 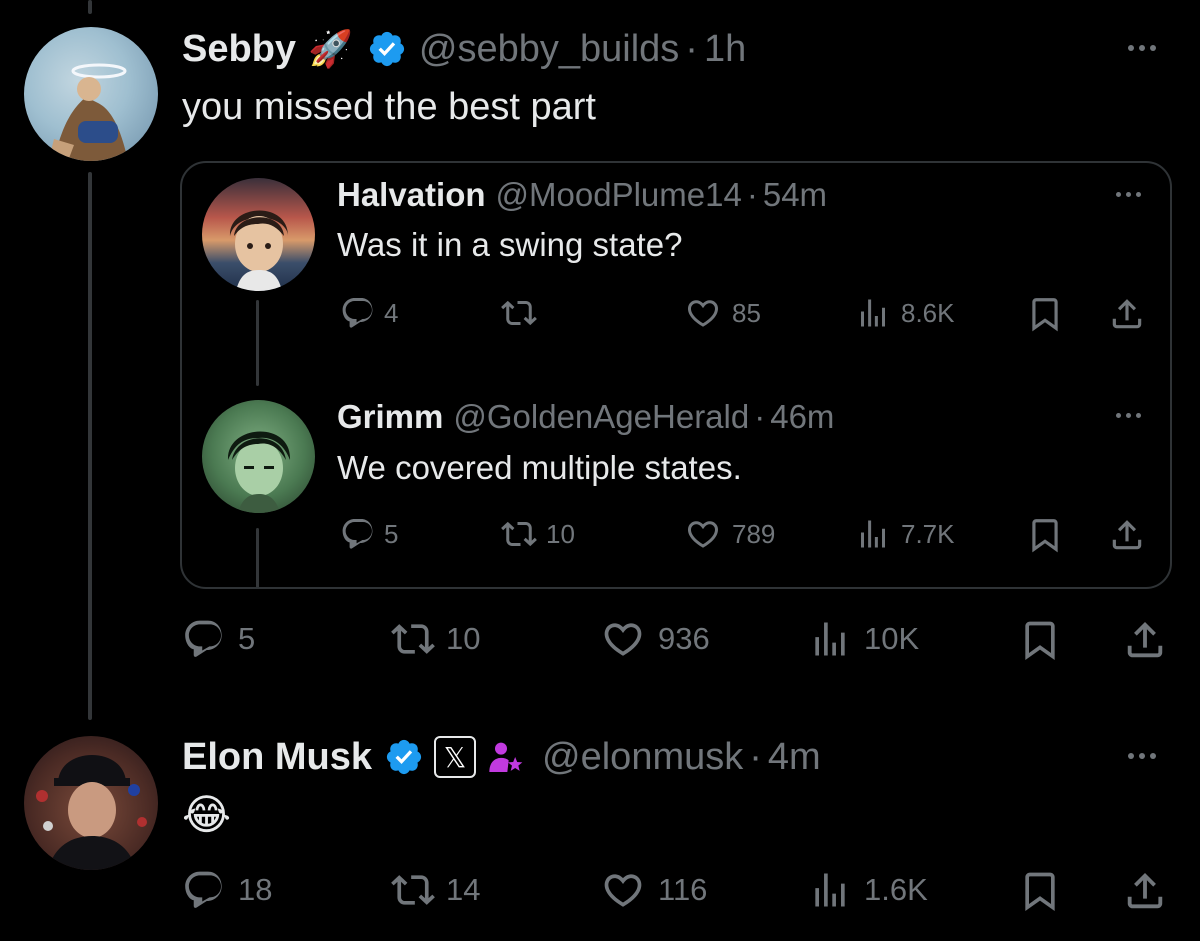 I want to click on tweet1-handle: @sebby_builds, so click(x=549, y=49).